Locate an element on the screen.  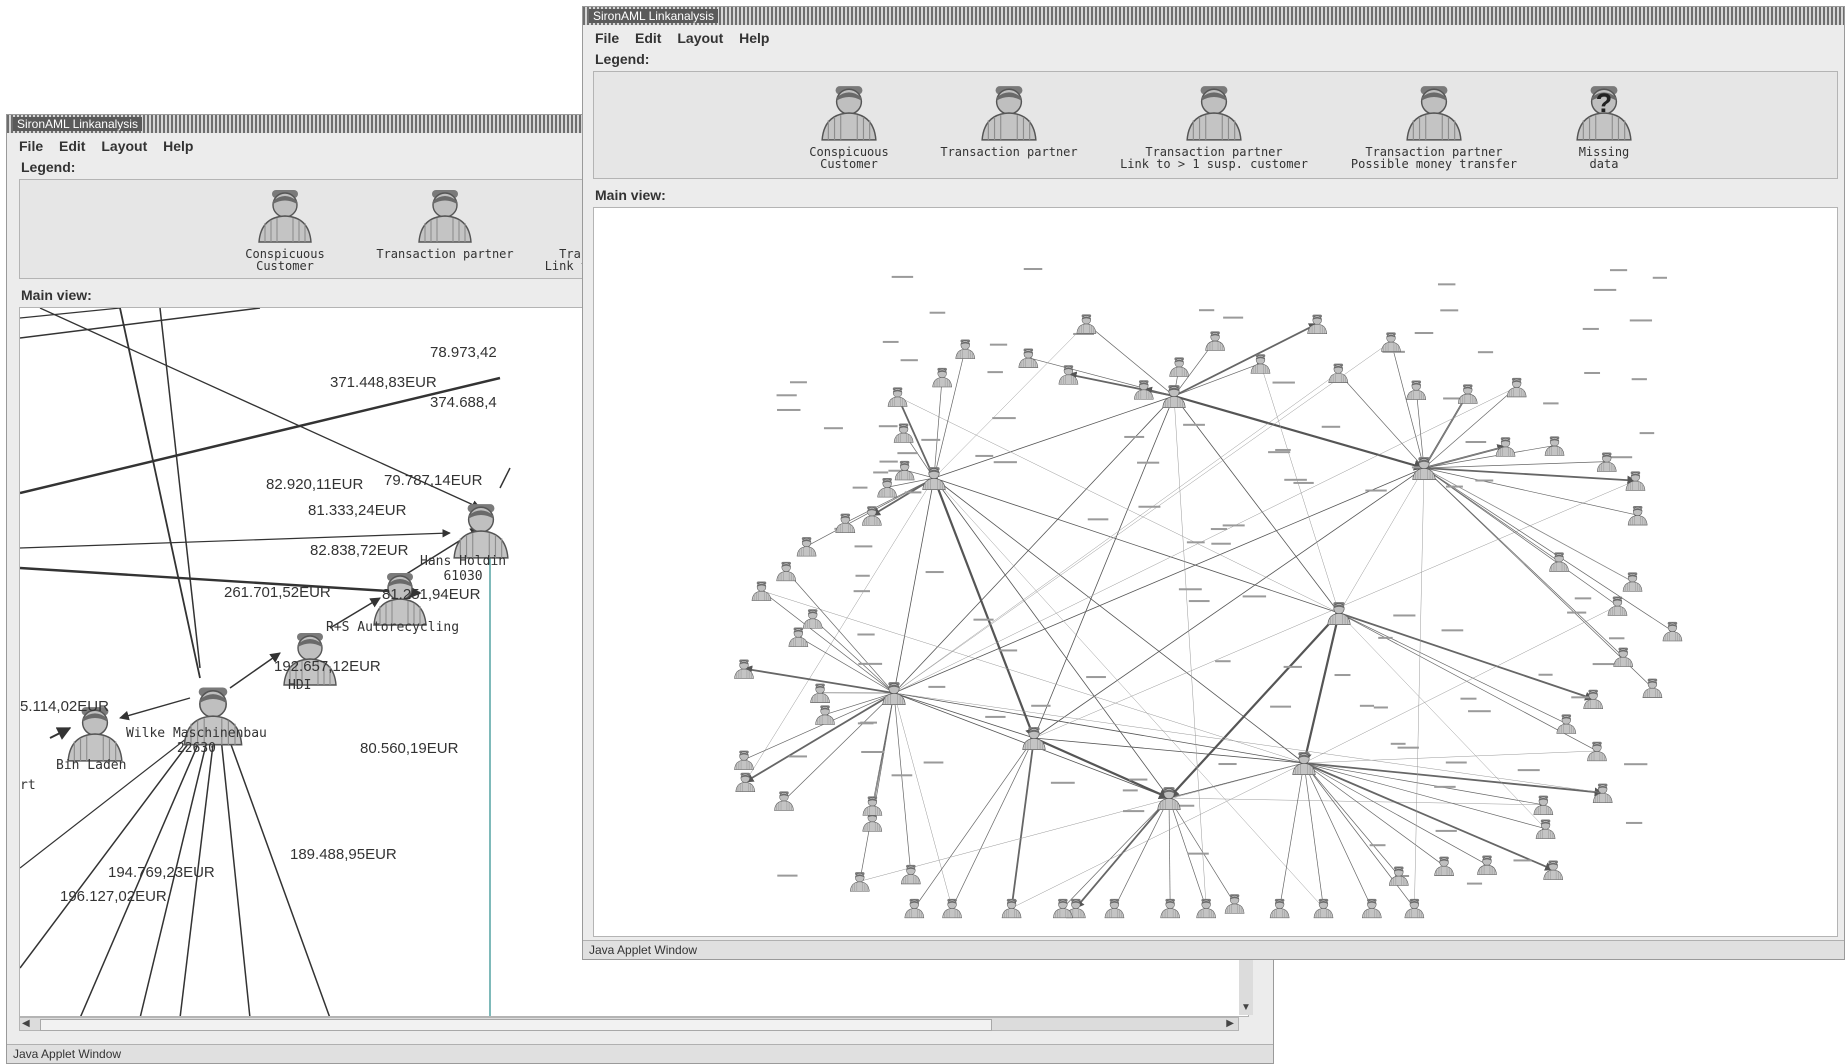
node-label-rs-autorecycling: R+S Autorecycling is located at coordinates (393, 627).